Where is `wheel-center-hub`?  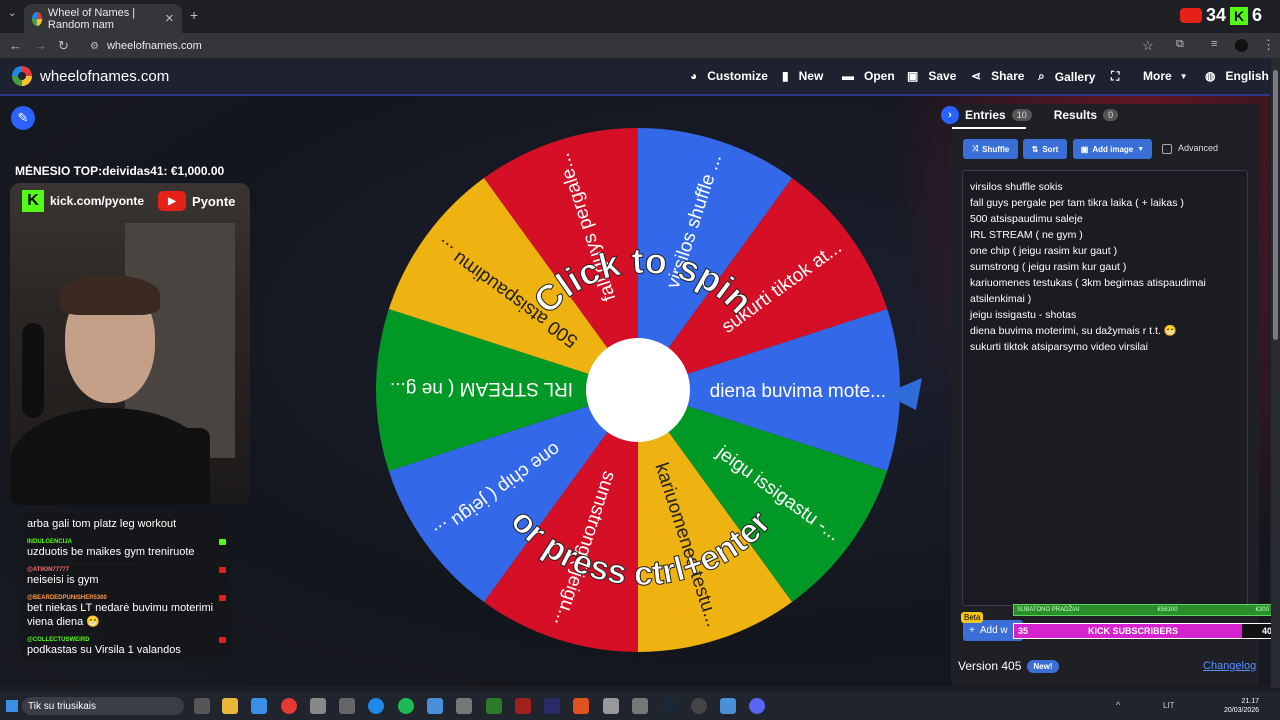 wheel-center-hub is located at coordinates (638, 390).